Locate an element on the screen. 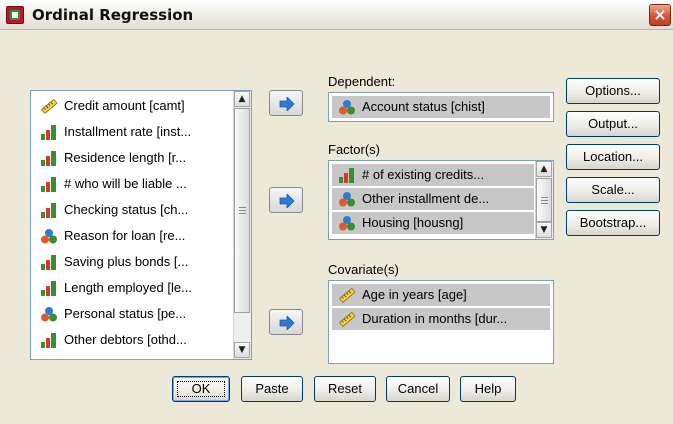 The width and height of the screenshot is (673, 424). factors-label: Factor(s) is located at coordinates (354, 149).